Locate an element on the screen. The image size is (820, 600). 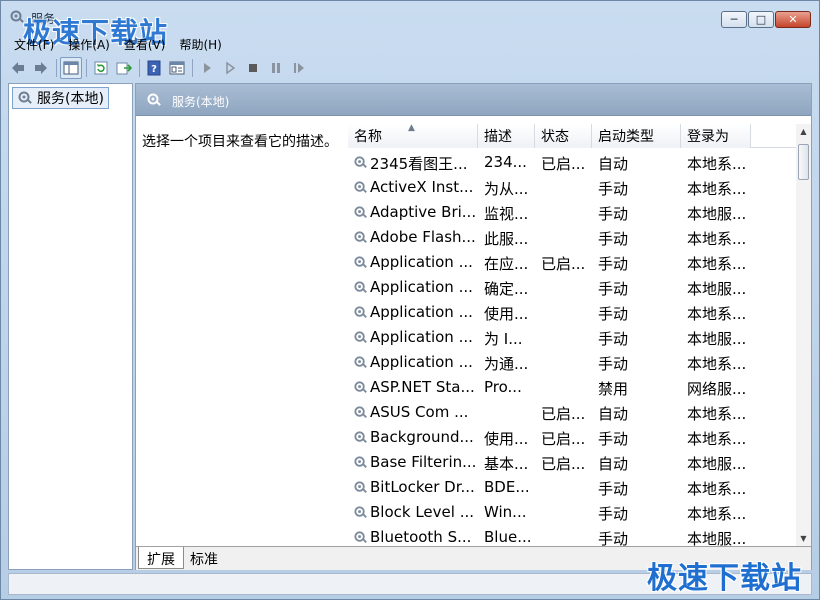
menu-action: 操作(A) is located at coordinates (89, 44).